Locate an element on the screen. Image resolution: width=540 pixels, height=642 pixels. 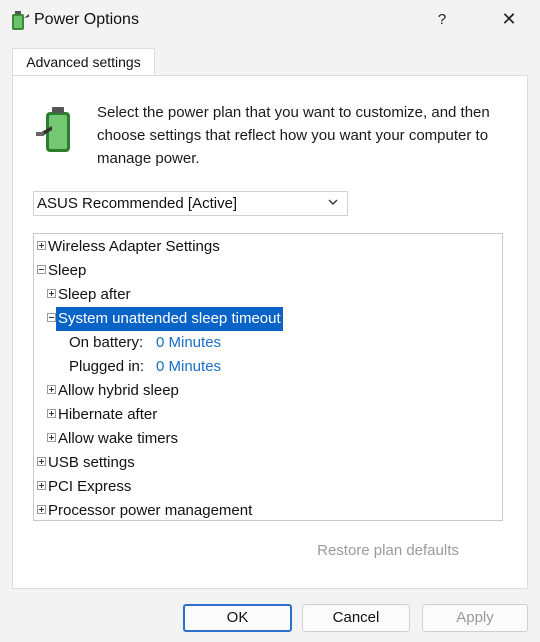
tree-label-selected: System unattended sleep timeout is located at coordinates (169, 319).